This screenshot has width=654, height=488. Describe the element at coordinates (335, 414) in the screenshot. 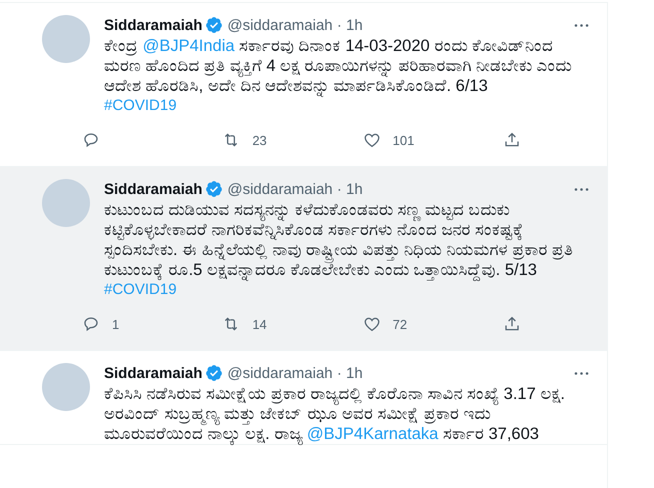

I see `tweet-text: ಕೆಪಿಸಿಸಿ ನಡೆಸಿರುವ ಸಮೀಕ್ಷೆಯ ಪ್ರಕಾರ ರಾಜ್ಯದಲ್ಲಿ ಕೊರೊನಾ ಸಾವಿನ ಸಂಖ್ಯೆ 3.17 ಲಕ್ಷ. ಅರವಿಂದ್ ಸುಬ್ರಹ್ಮಣ್ಯ ಮತ್ತು ಜೇಕಬ್ ಝೂ ಅವರ ಸಮೀಕ್ಷೆ ಪ್ರಕಾರ ಇದು ಮೂರುವರೆಯಿಂದ ನಾಲ್ಕು ಲಕ್ಷ. ರಾಜ್ಯ @BJP4Karnataka ಸರ್ಕಾರ 37,603` at that location.